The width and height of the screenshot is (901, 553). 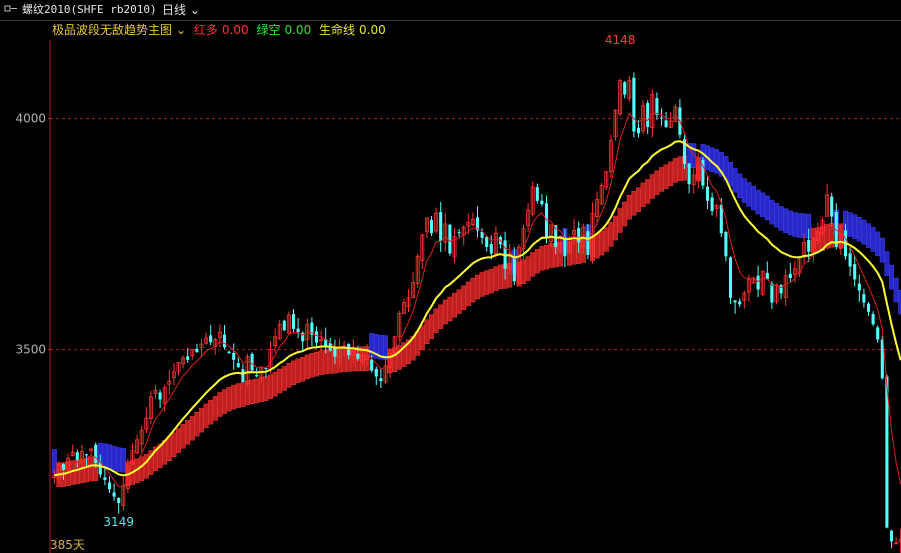 What do you see at coordinates (67, 545) in the screenshot?
I see `days-label: 385天` at bounding box center [67, 545].